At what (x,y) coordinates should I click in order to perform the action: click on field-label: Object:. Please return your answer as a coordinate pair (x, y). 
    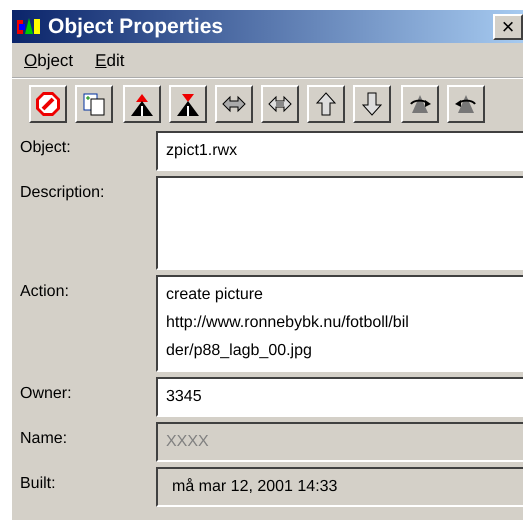
    Looking at the image, I should click on (46, 147).